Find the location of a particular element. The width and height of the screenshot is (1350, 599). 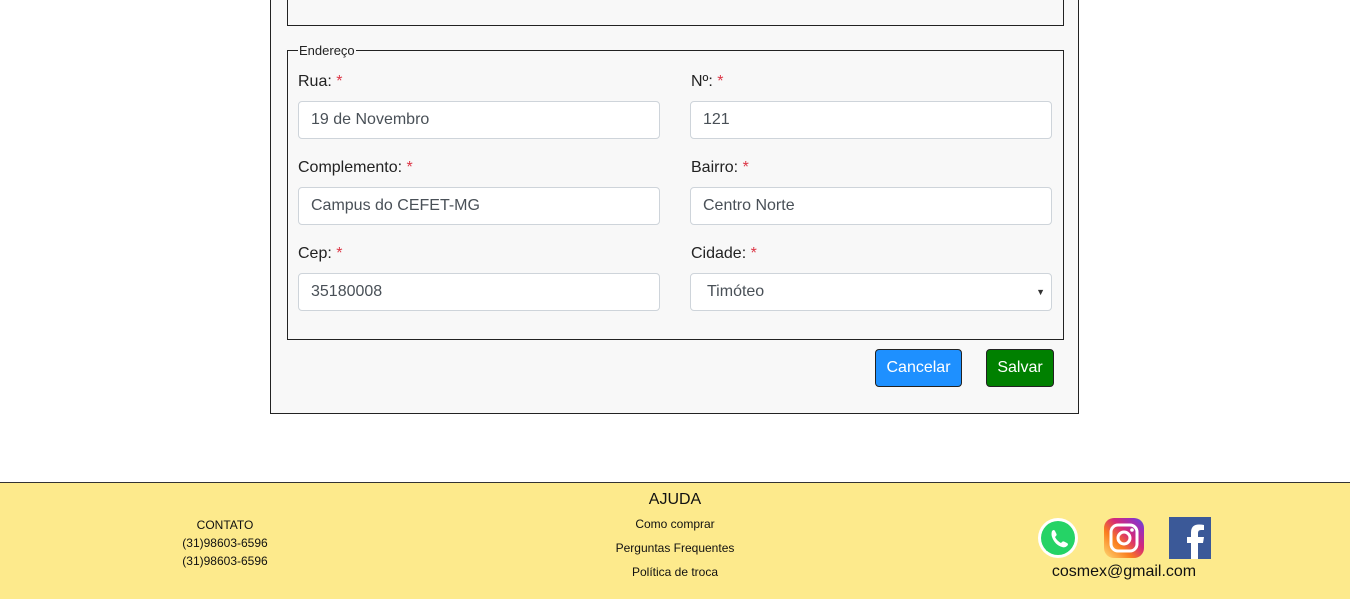

previous-fieldset is located at coordinates (675, 13).